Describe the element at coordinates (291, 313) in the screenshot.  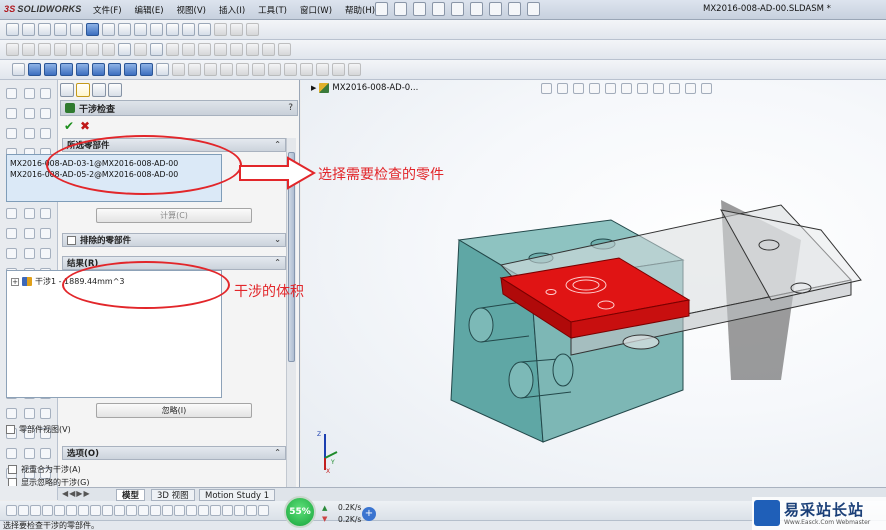
I see `panel-scrollbar` at that location.